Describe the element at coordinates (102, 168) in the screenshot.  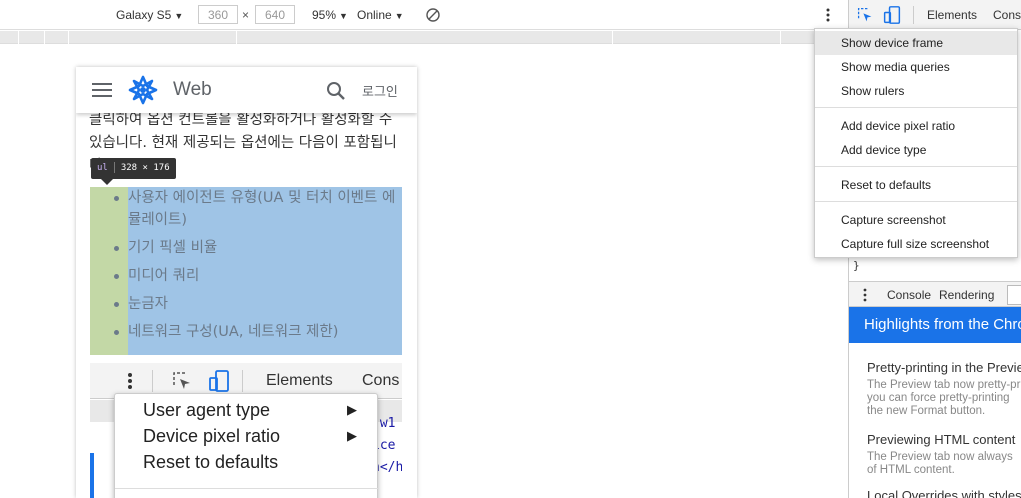
I see `tooltip-tag: ul` at that location.